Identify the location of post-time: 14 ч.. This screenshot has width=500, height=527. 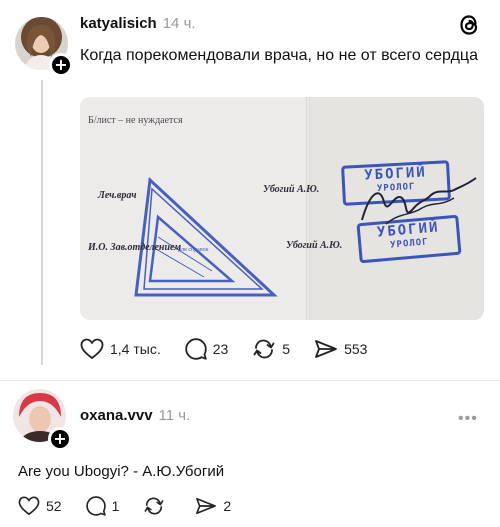
(179, 23).